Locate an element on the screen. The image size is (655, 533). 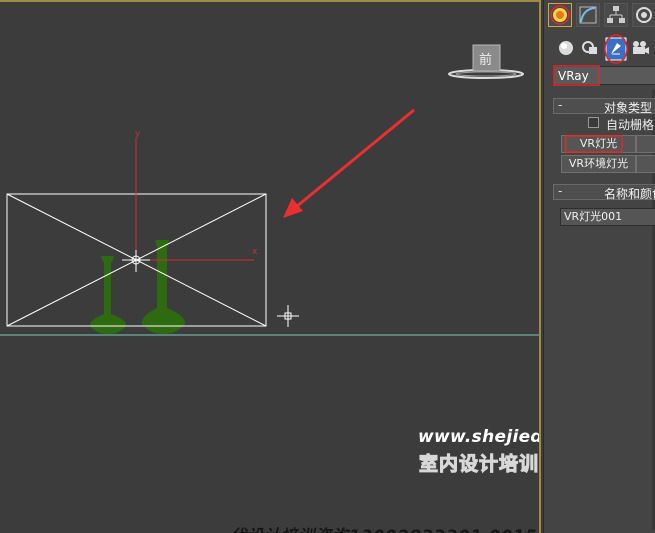
geometry-sphere-icon is located at coordinates (566, 48).